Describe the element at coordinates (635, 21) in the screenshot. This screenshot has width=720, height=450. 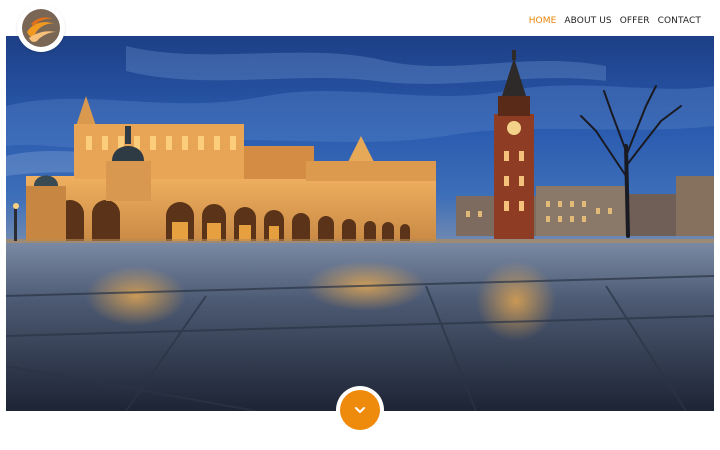
I see `nav-offer: OFFER` at that location.